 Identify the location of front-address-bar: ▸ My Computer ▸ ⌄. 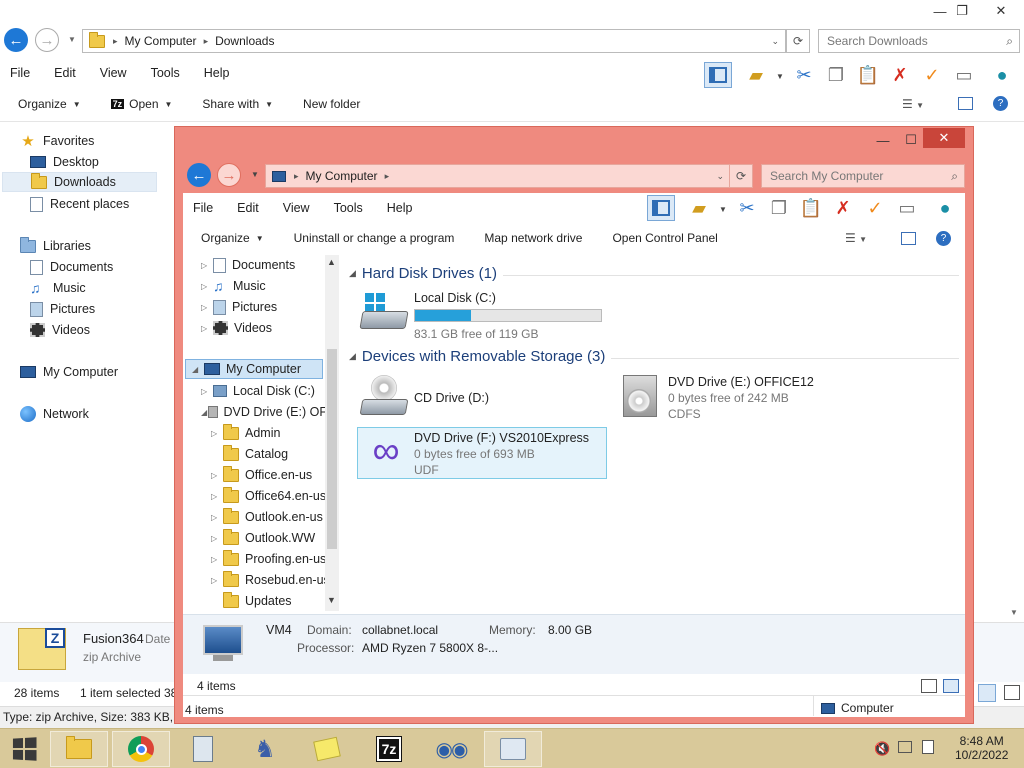
(498, 176).